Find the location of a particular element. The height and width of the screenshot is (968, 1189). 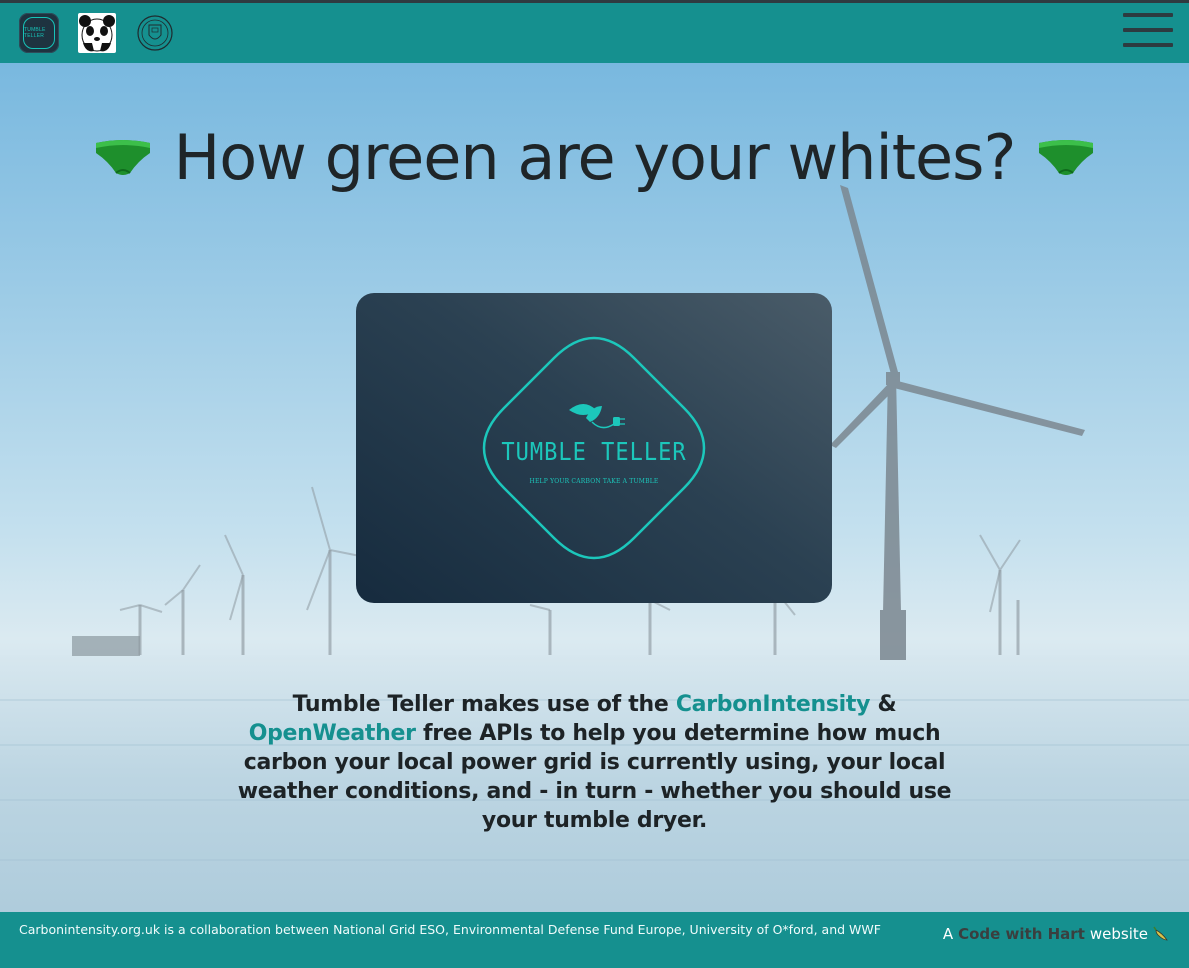

credit-prefix: A is located at coordinates (948, 934).